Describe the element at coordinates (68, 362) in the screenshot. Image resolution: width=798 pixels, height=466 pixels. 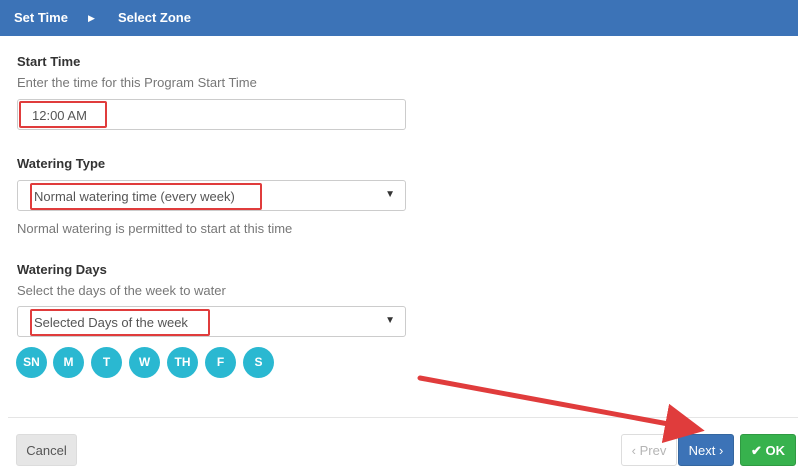
I see `day-toggle-monday: M` at that location.